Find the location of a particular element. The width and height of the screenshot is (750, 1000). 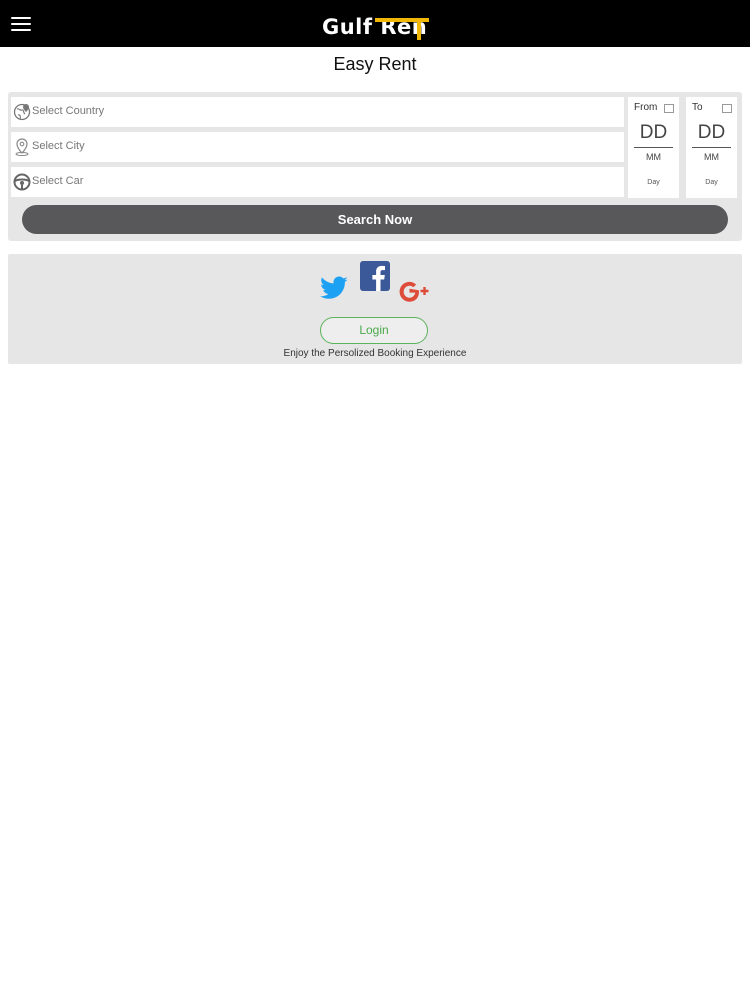

search-now-button: Search Now is located at coordinates (375, 219).